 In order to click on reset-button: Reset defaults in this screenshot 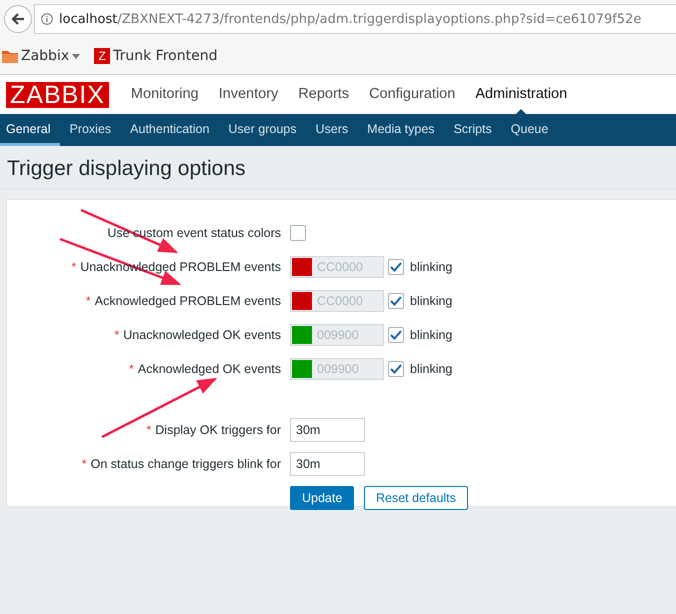, I will do `click(416, 498)`.